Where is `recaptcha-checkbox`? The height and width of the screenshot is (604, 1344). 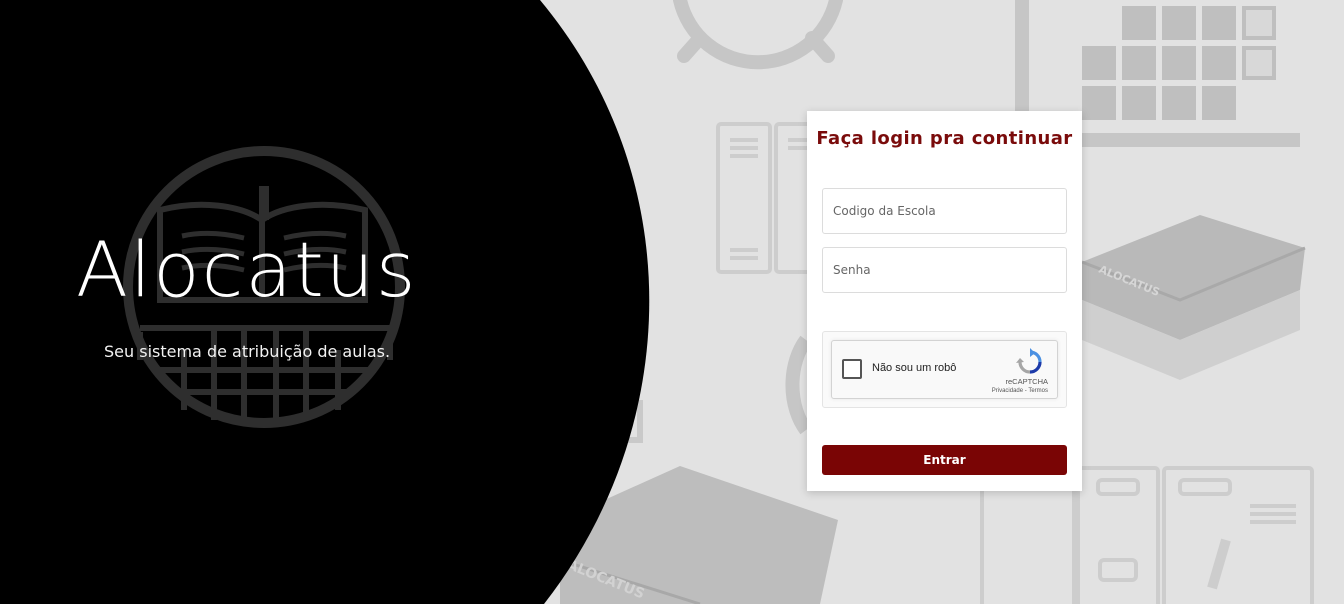 recaptcha-checkbox is located at coordinates (852, 369).